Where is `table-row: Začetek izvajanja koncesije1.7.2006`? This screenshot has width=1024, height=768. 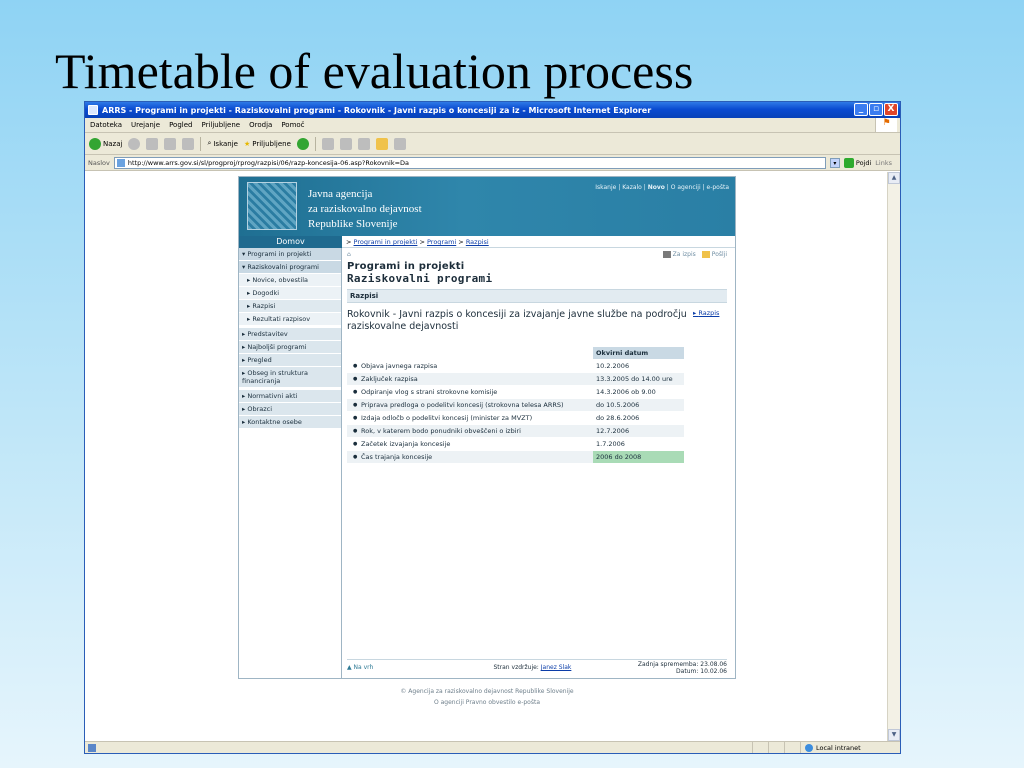 table-row: Začetek izvajanja koncesije1.7.2006 is located at coordinates (515, 444).